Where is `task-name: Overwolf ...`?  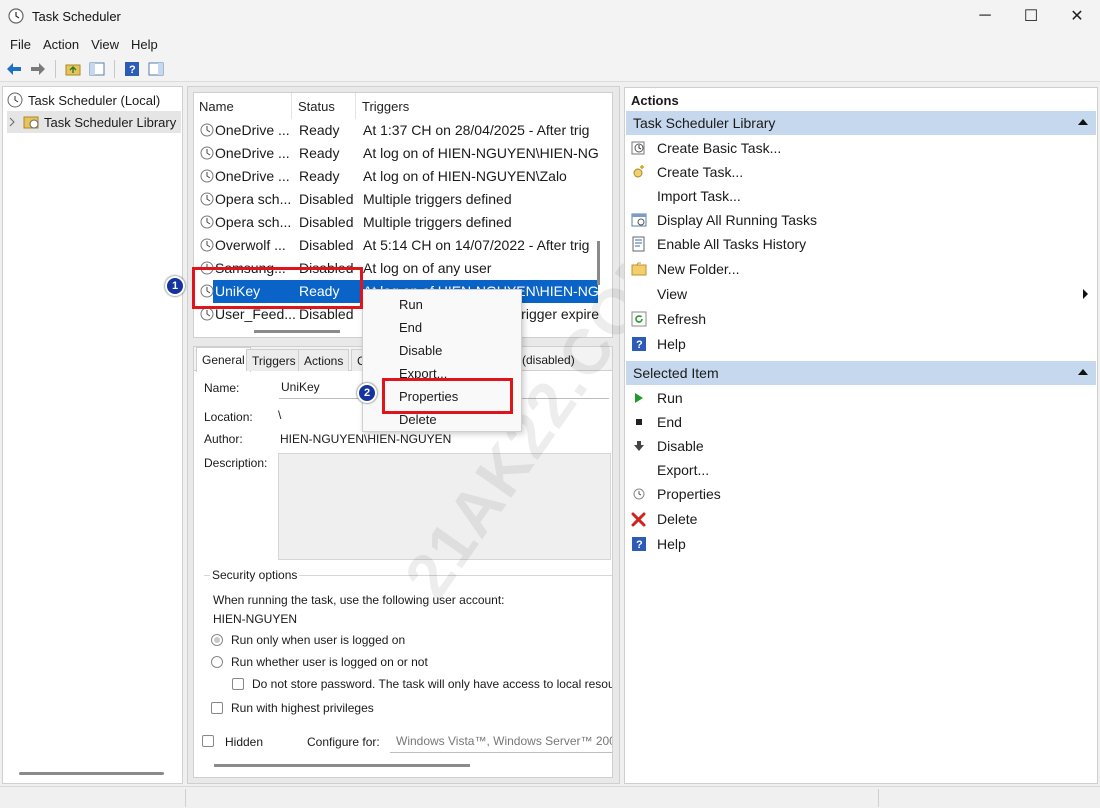 task-name: Overwolf ... is located at coordinates (250, 245).